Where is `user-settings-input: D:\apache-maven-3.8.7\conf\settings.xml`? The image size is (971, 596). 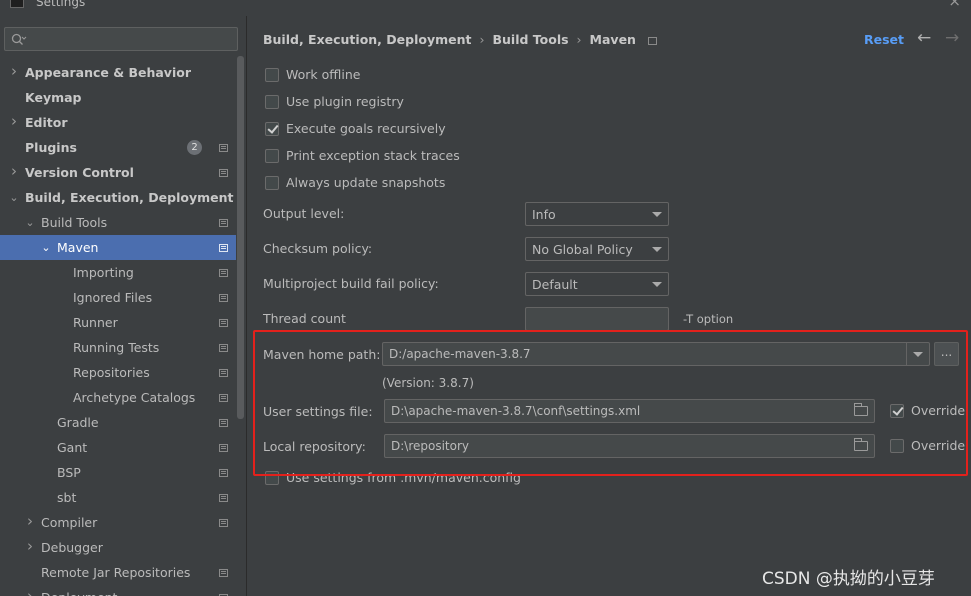 user-settings-input: D:\apache-maven-3.8.7\conf\settings.xml is located at coordinates (629, 411).